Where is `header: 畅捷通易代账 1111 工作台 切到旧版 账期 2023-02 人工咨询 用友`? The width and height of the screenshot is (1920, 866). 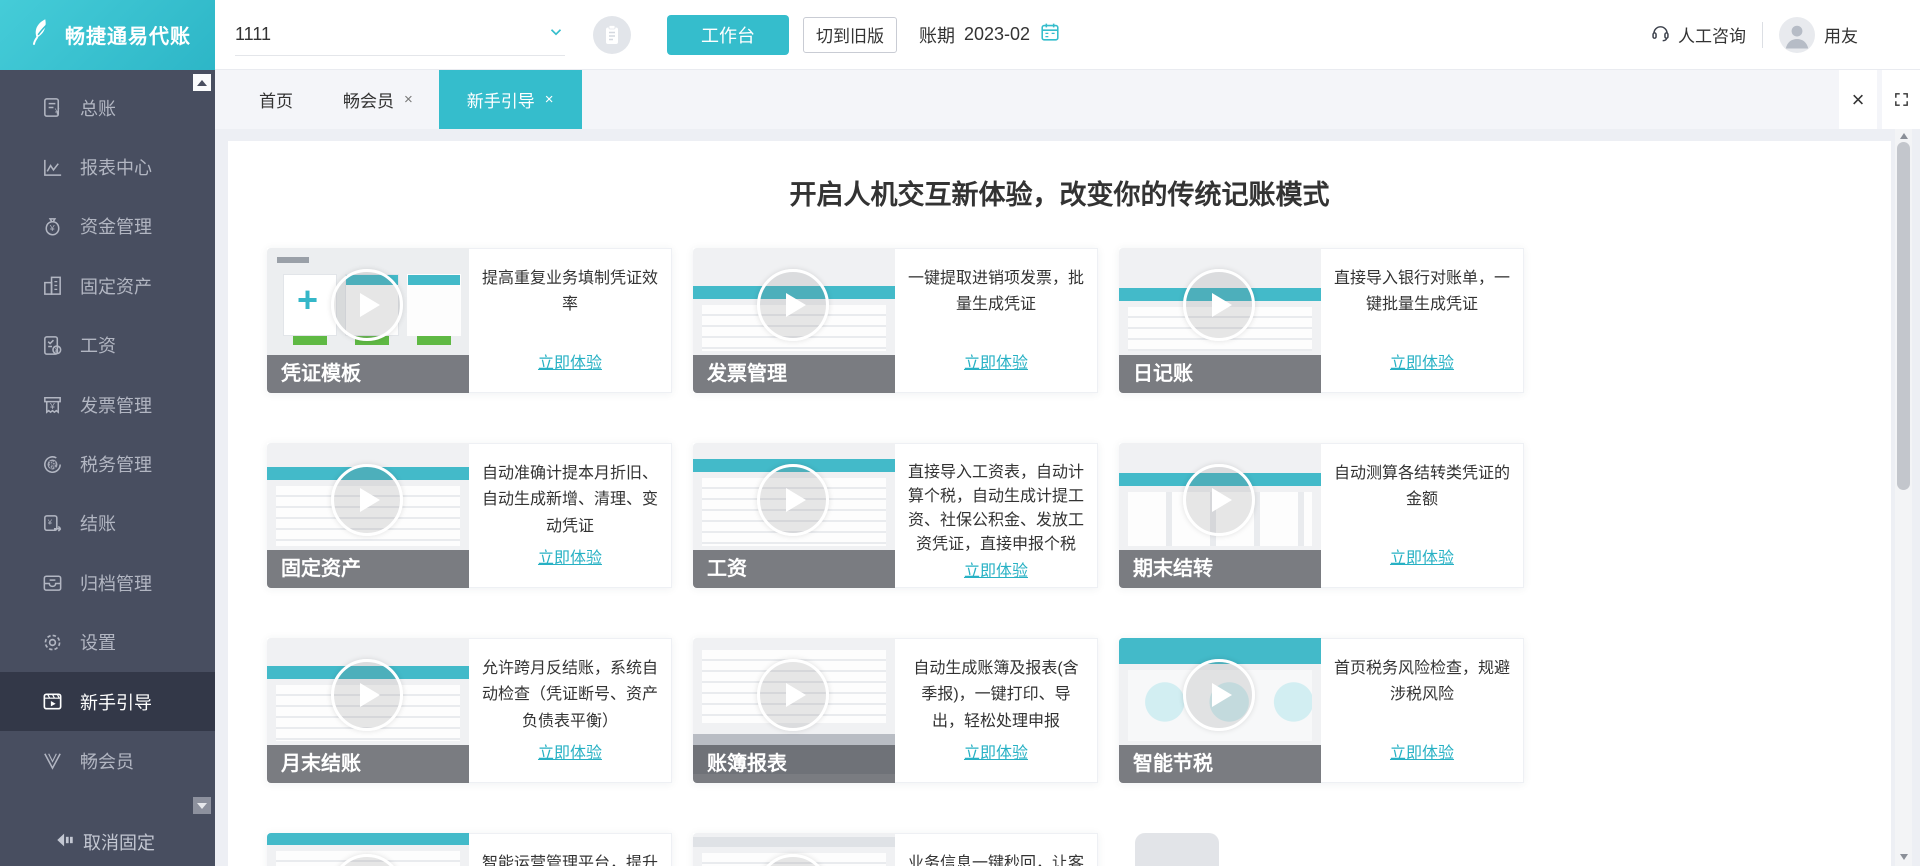
header: 畅捷通易代账 1111 工作台 切到旧版 账期 2023-02 人工咨询 用友 is located at coordinates (960, 35).